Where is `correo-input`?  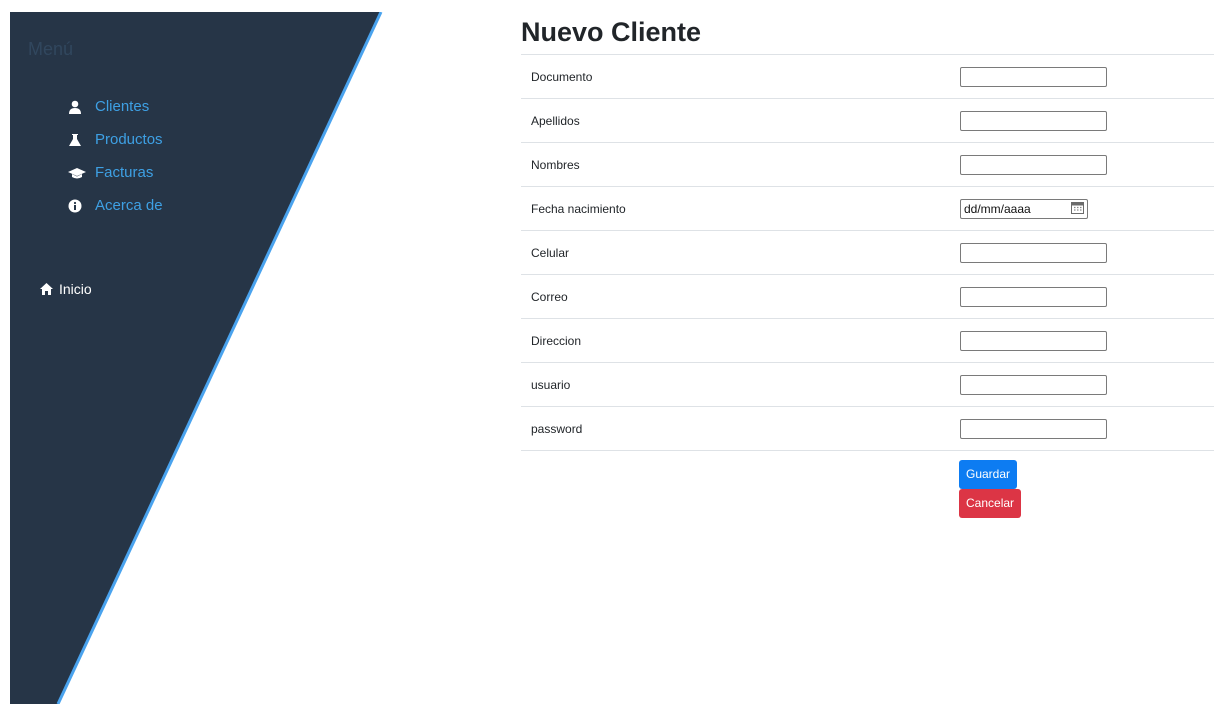
correo-input is located at coordinates (1033, 296).